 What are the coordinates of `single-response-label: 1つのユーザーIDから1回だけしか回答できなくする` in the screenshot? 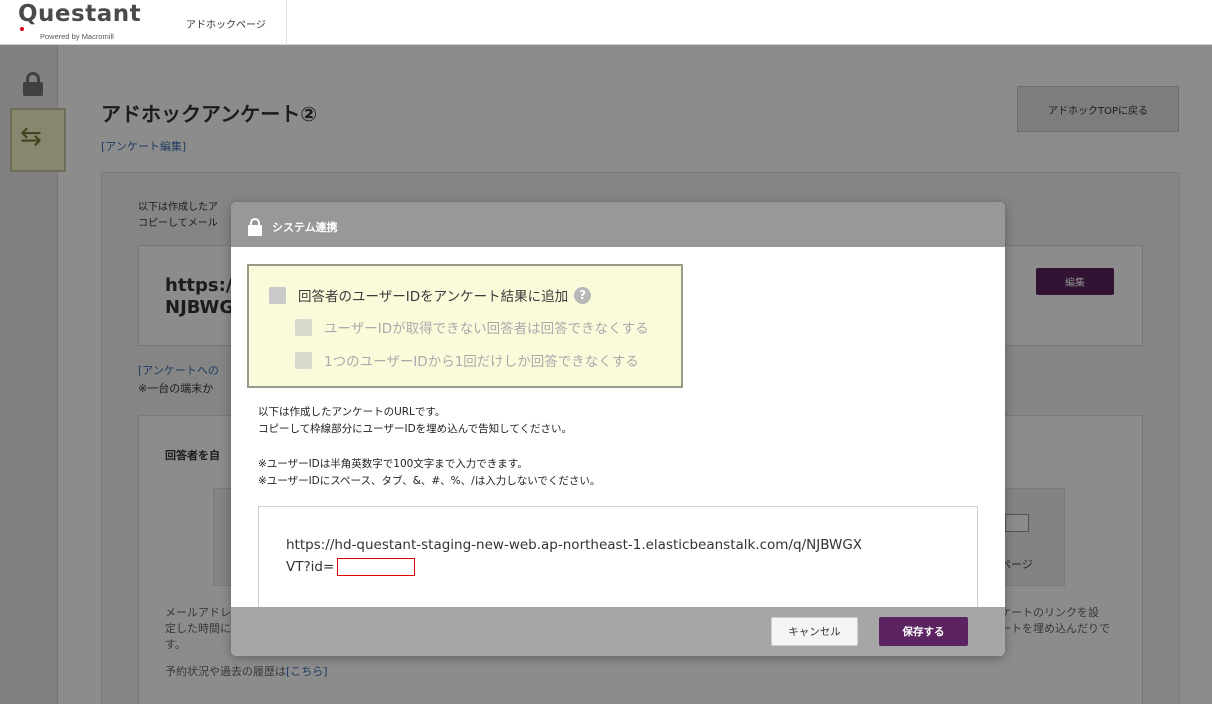 It's located at (481, 362).